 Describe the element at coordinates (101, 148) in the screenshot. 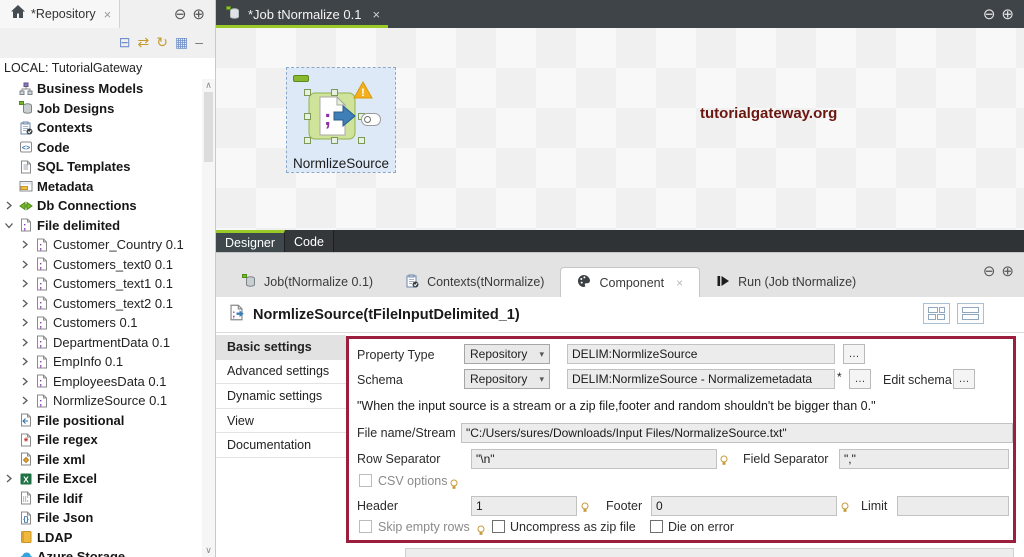

I see `tree-item-code: <> Code` at that location.